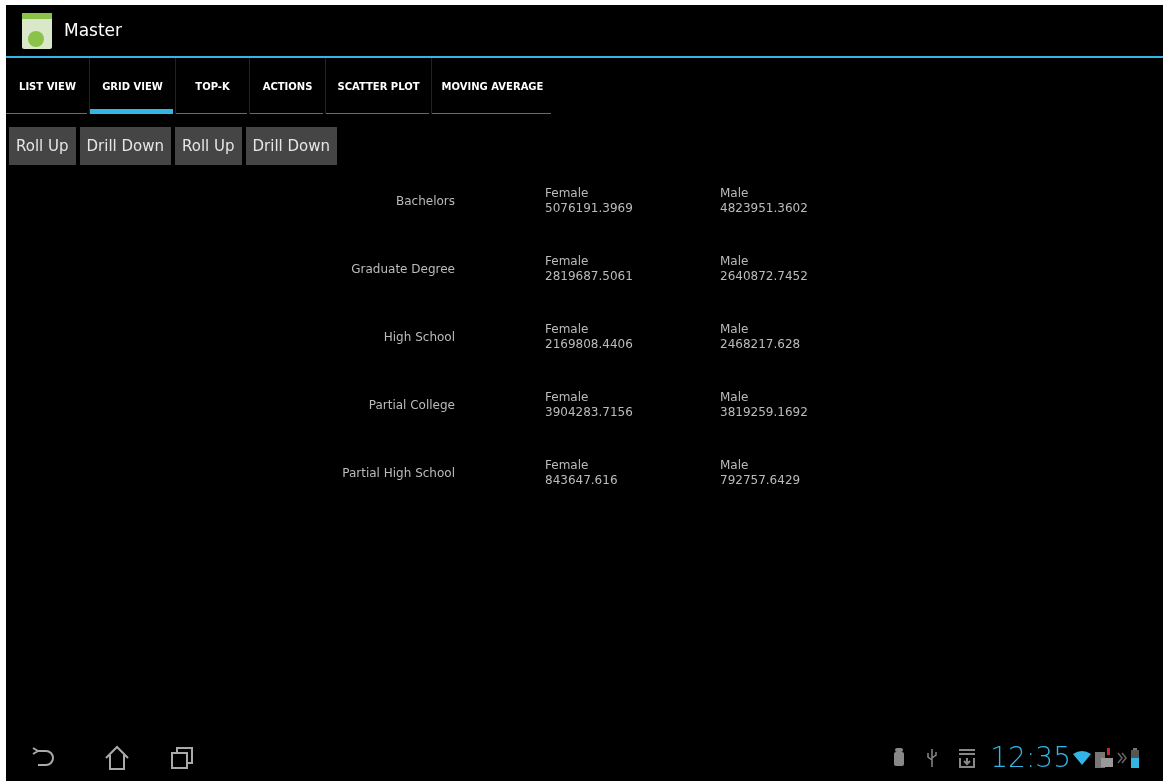 This screenshot has height=781, width=1163. Describe the element at coordinates (403, 269) in the screenshot. I see `category-label: Graduate Degree` at that location.